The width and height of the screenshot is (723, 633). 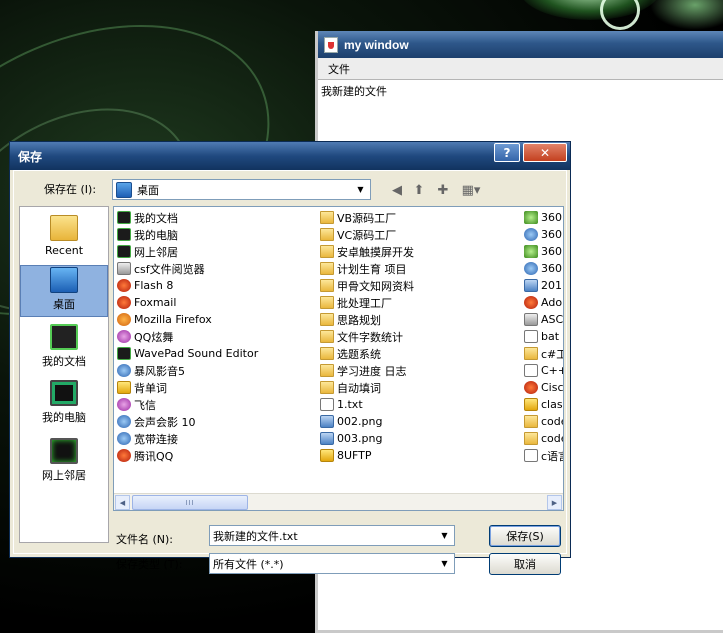 What do you see at coordinates (471, 190) in the screenshot?
I see `view-menu-icon: ▦▾` at bounding box center [471, 190].